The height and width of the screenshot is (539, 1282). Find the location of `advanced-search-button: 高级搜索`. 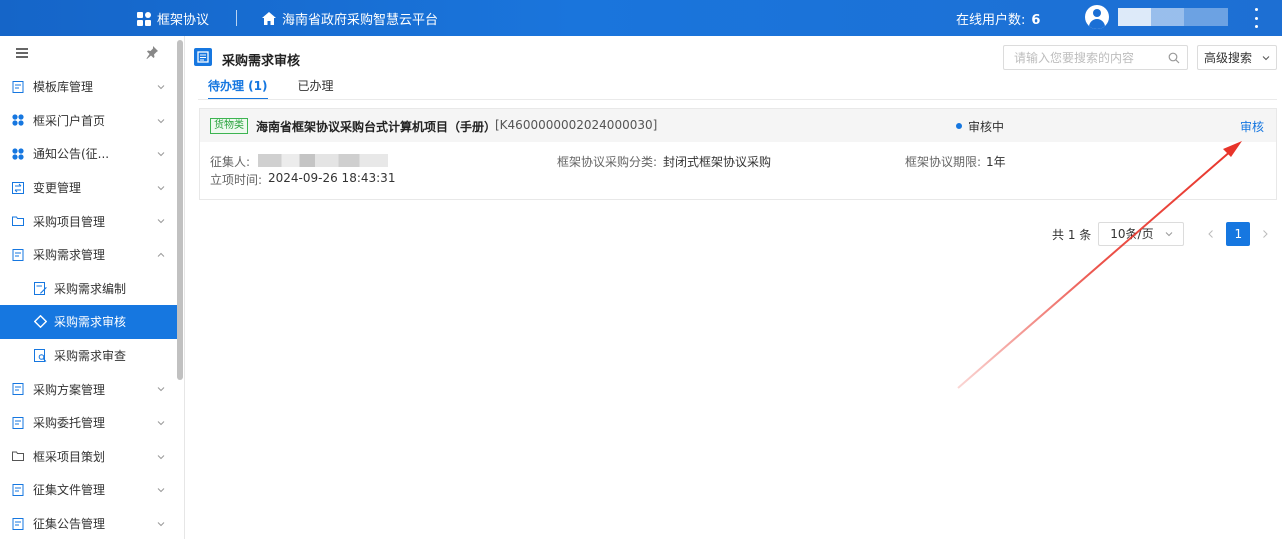

advanced-search-button: 高级搜索 is located at coordinates (1237, 57).